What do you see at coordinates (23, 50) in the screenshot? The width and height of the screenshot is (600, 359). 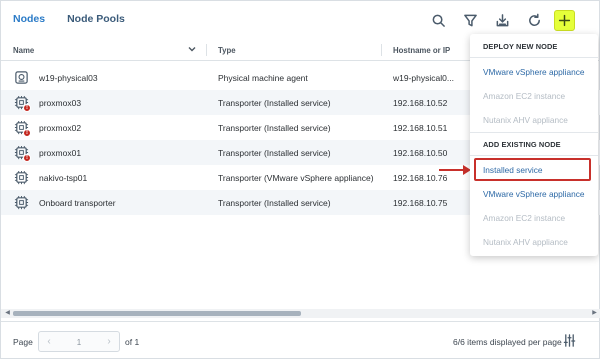 I see `column-header-name: Name` at bounding box center [23, 50].